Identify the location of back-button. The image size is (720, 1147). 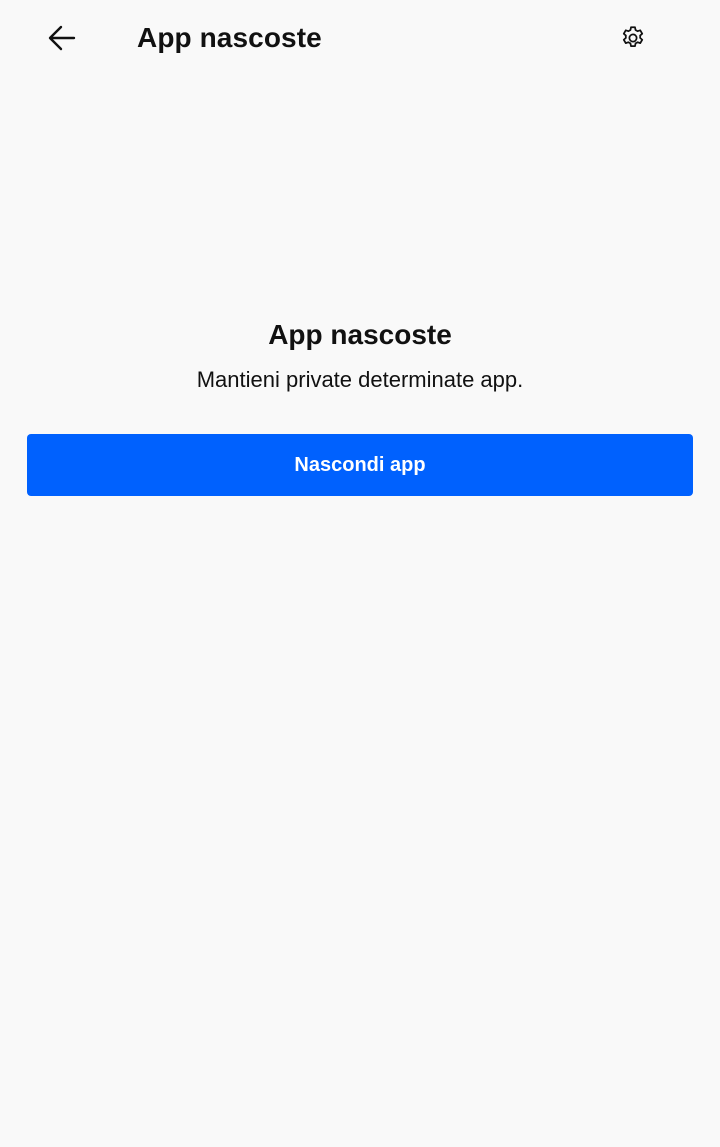
(62, 38).